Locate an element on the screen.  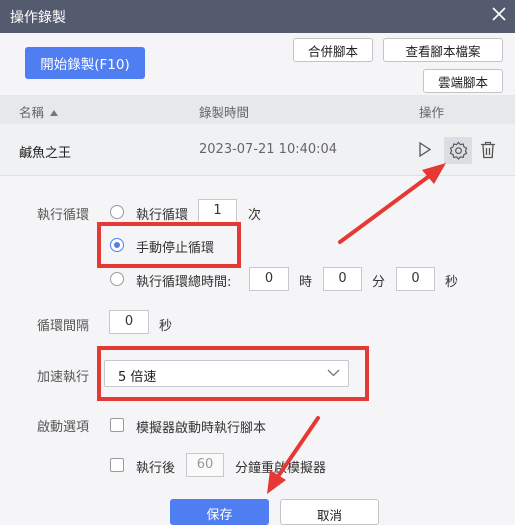
arrow-to-save is located at coordinates (293, 455).